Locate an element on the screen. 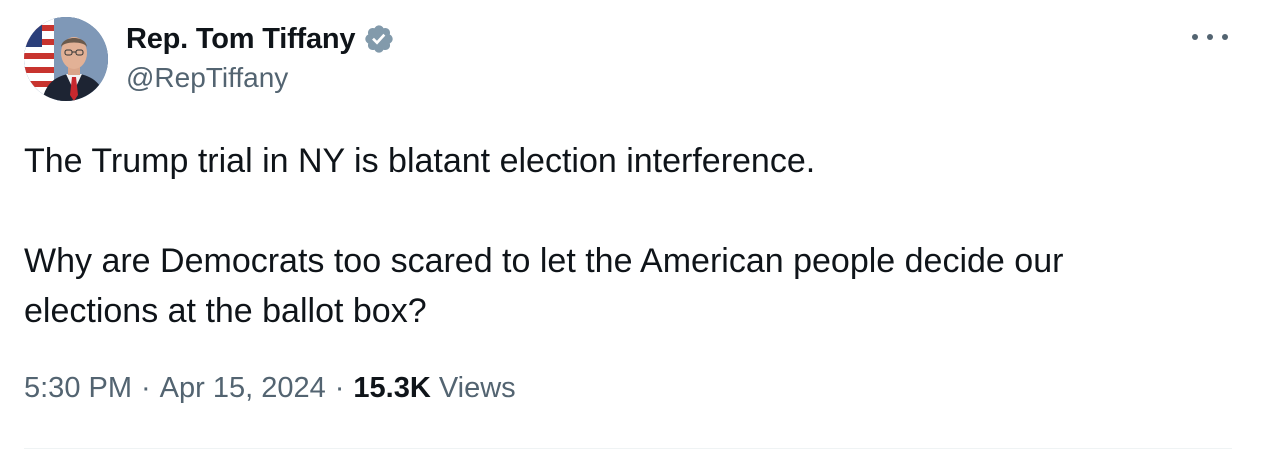  more-options-button is located at coordinates (1210, 37).